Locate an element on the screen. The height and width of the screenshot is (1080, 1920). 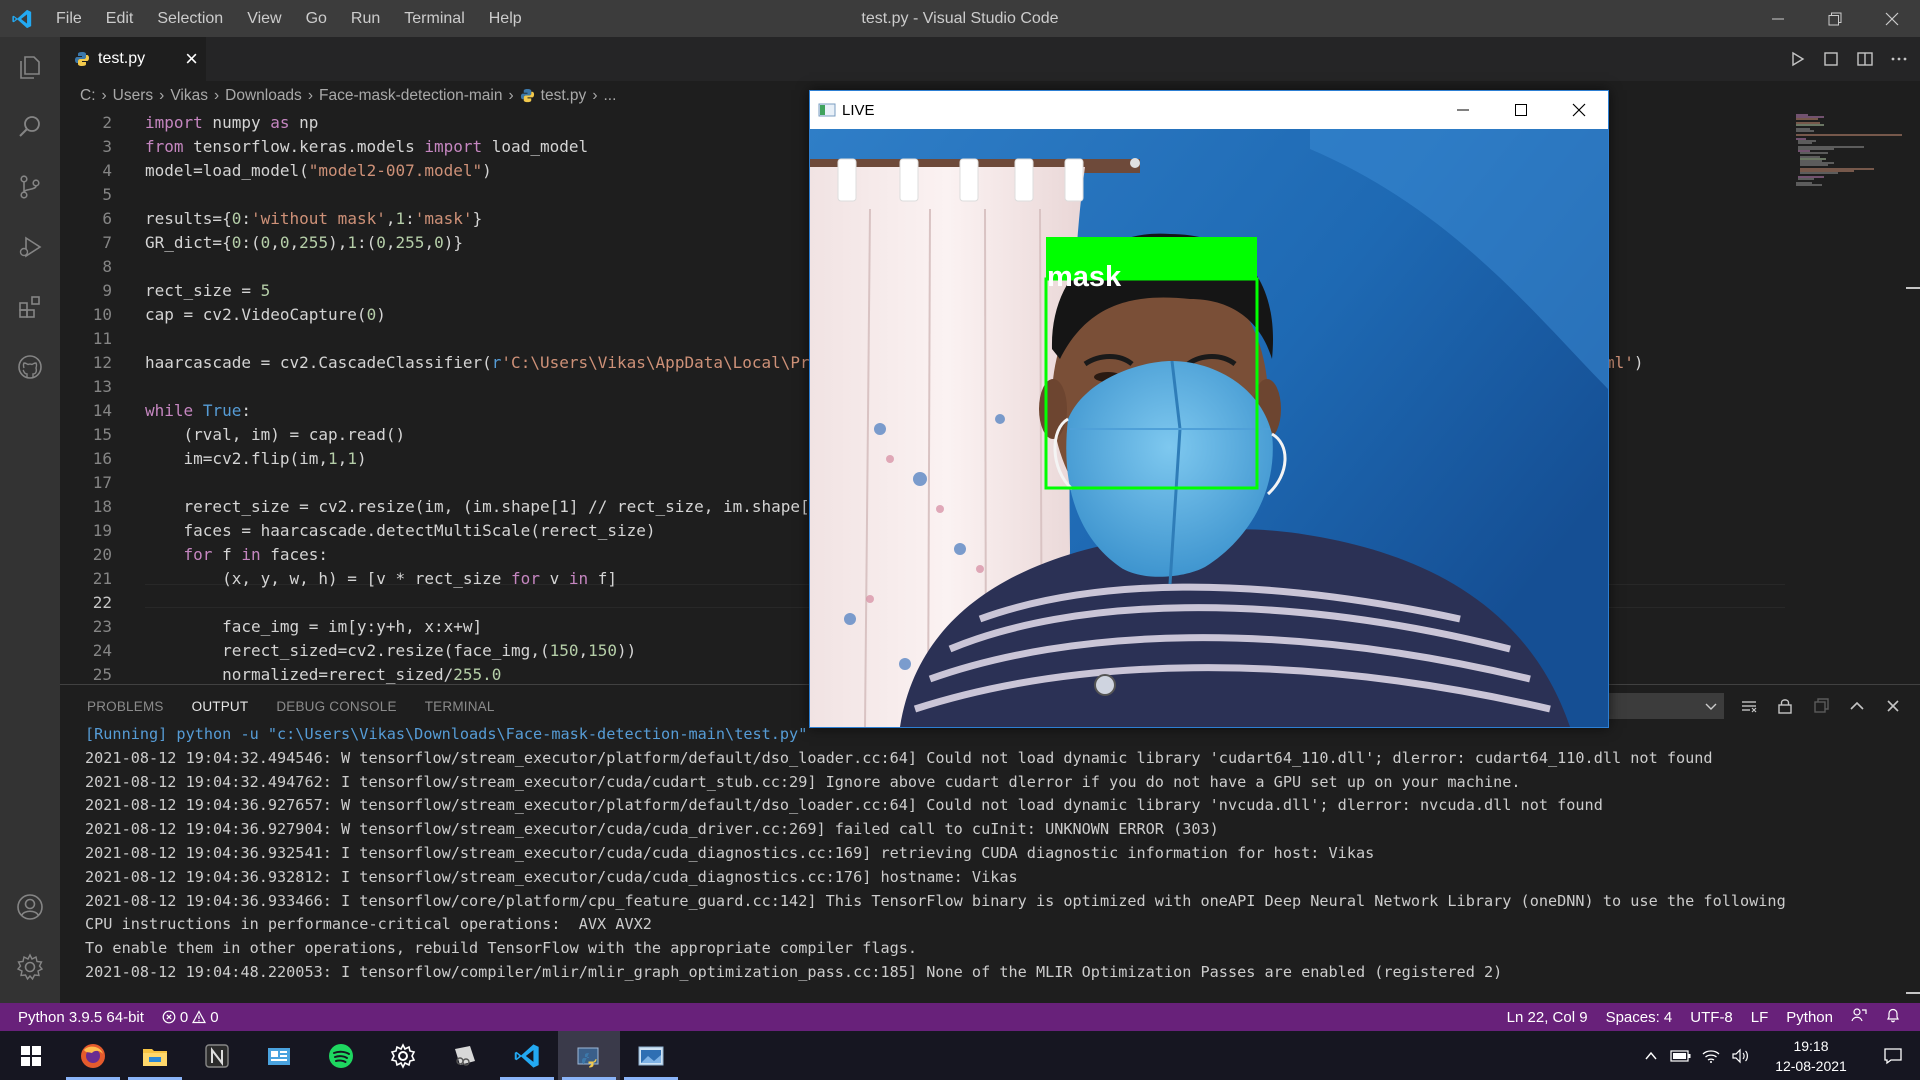
editor-tab-bar: test.py × is located at coordinates (990, 59).